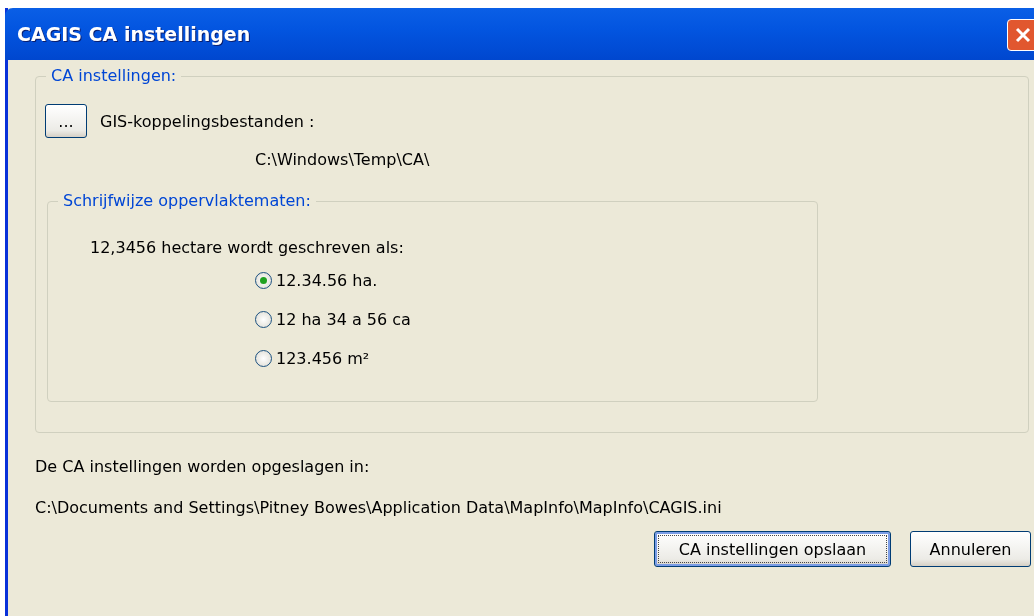 This screenshot has height=616, width=1034. Describe the element at coordinates (772, 549) in the screenshot. I see `save-button: CA instellingen opslaan` at that location.